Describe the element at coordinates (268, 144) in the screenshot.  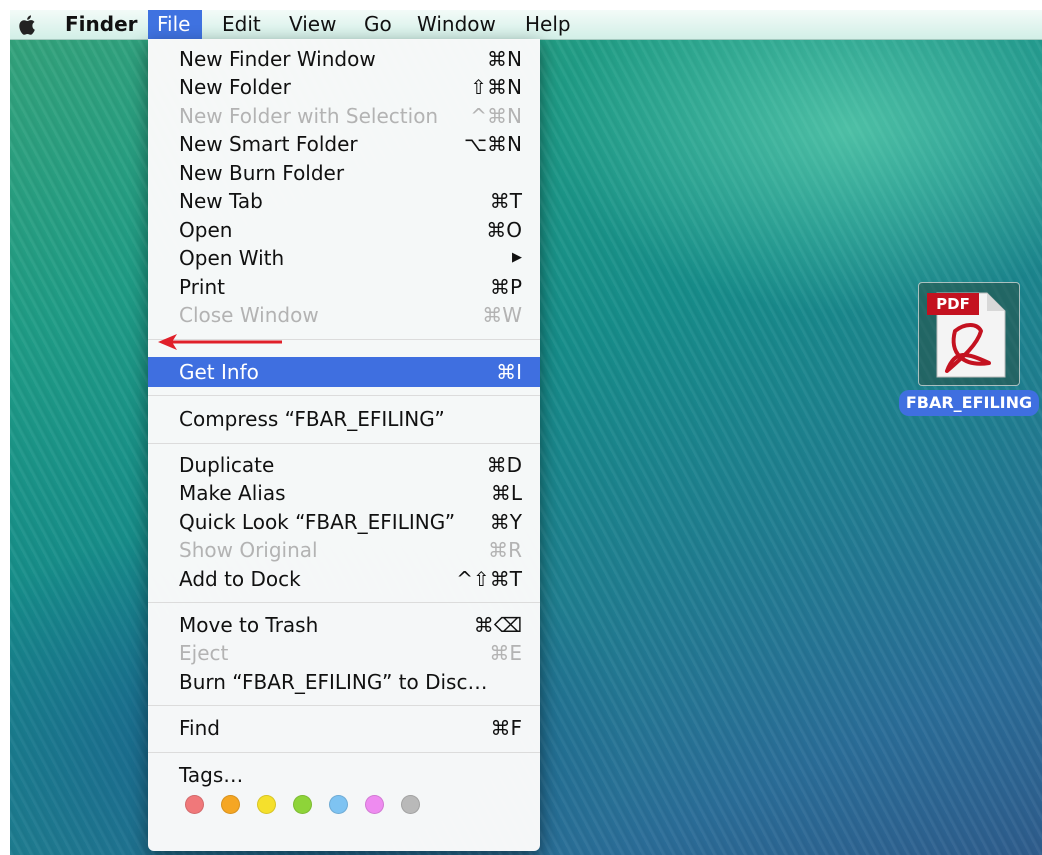
I see `menu-item-label: New Smart Folder` at that location.